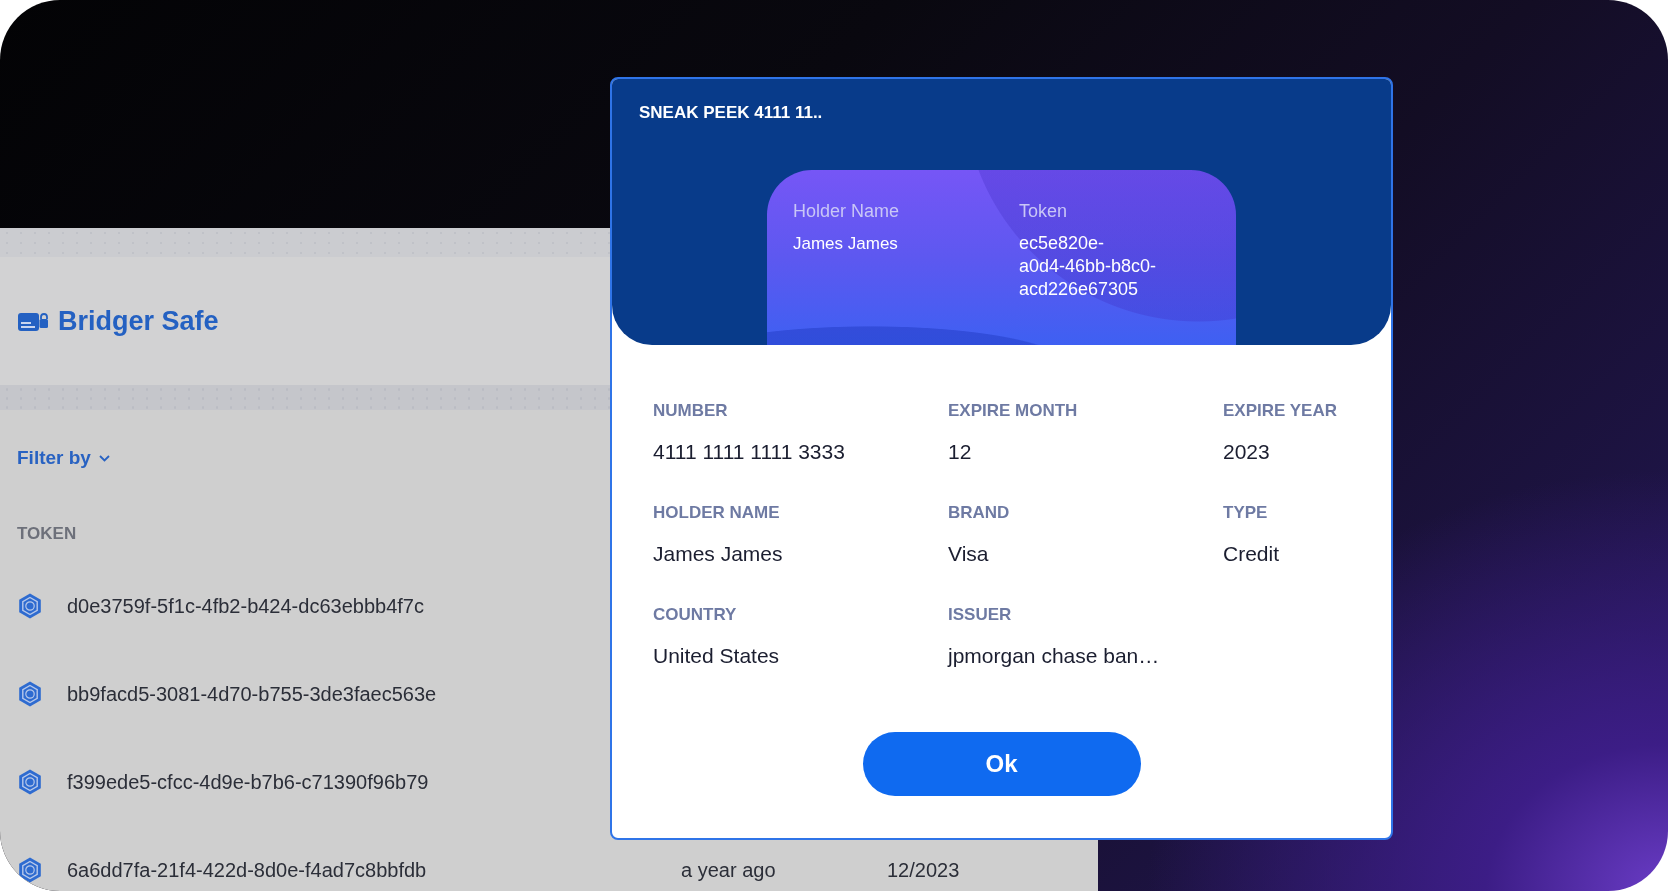 The width and height of the screenshot is (1668, 891). Describe the element at coordinates (1246, 452) in the screenshot. I see `field-value: 2023` at that location.